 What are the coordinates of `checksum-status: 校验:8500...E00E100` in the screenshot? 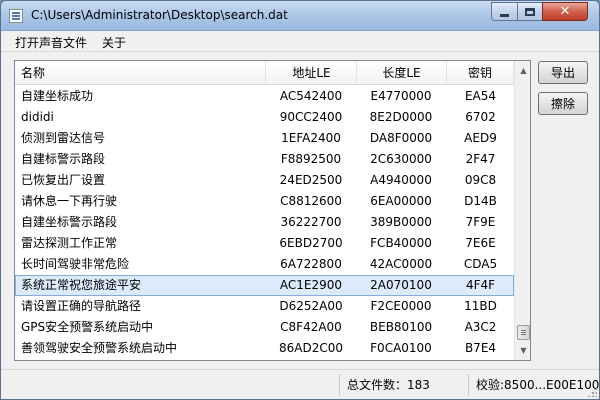 It's located at (538, 385).